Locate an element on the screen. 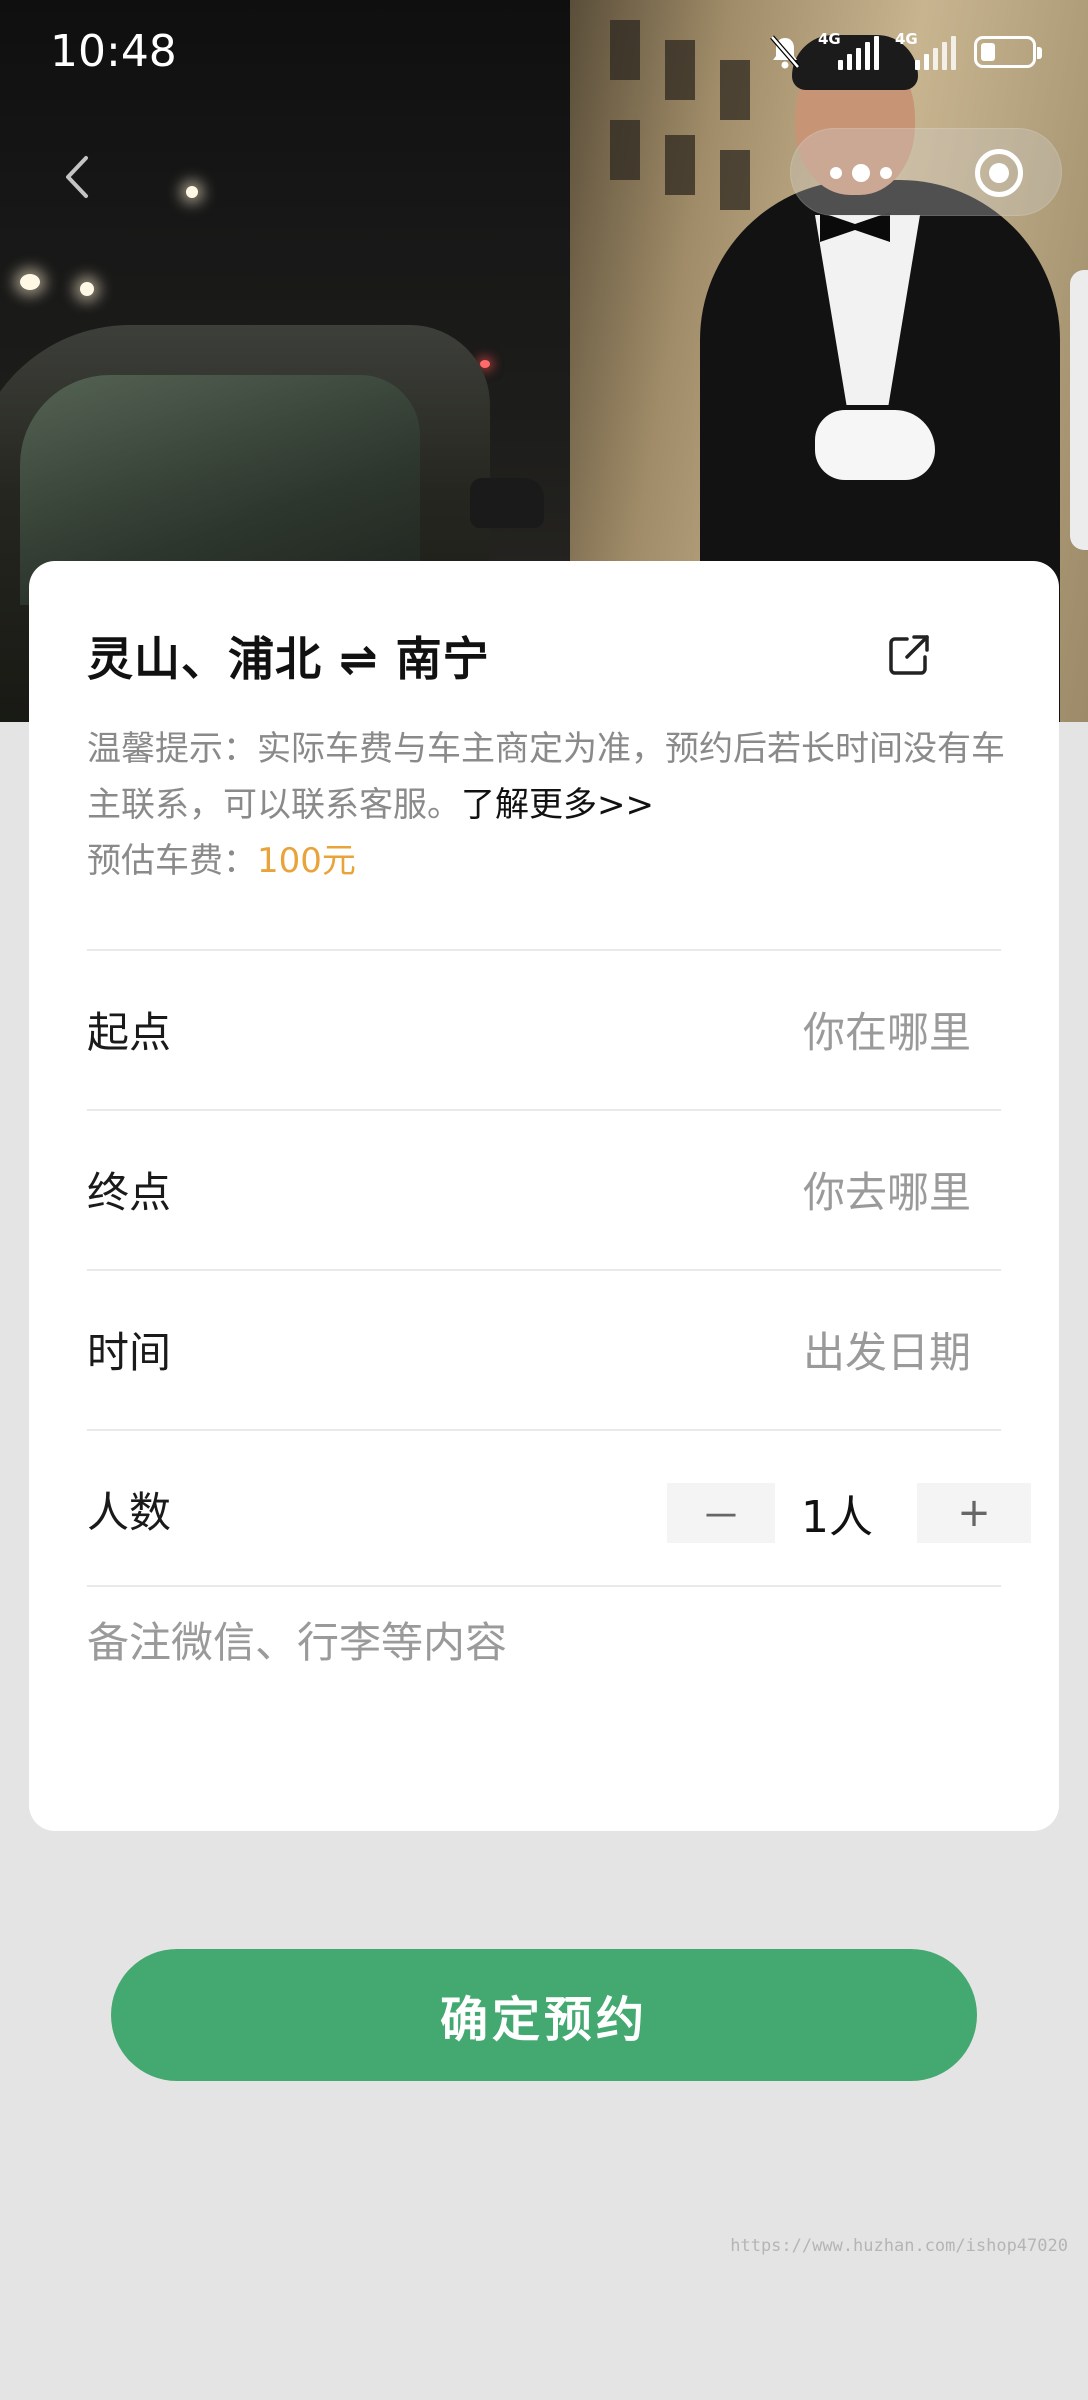  destination-row: 终点 你去哪里 is located at coordinates (544, 1190).